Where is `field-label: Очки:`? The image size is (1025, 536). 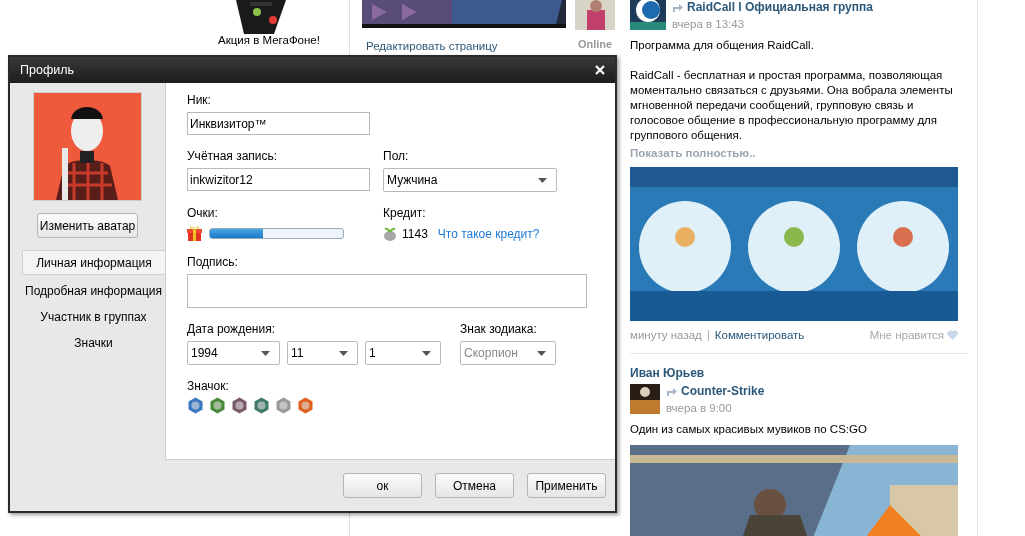 field-label: Очки: is located at coordinates (202, 213).